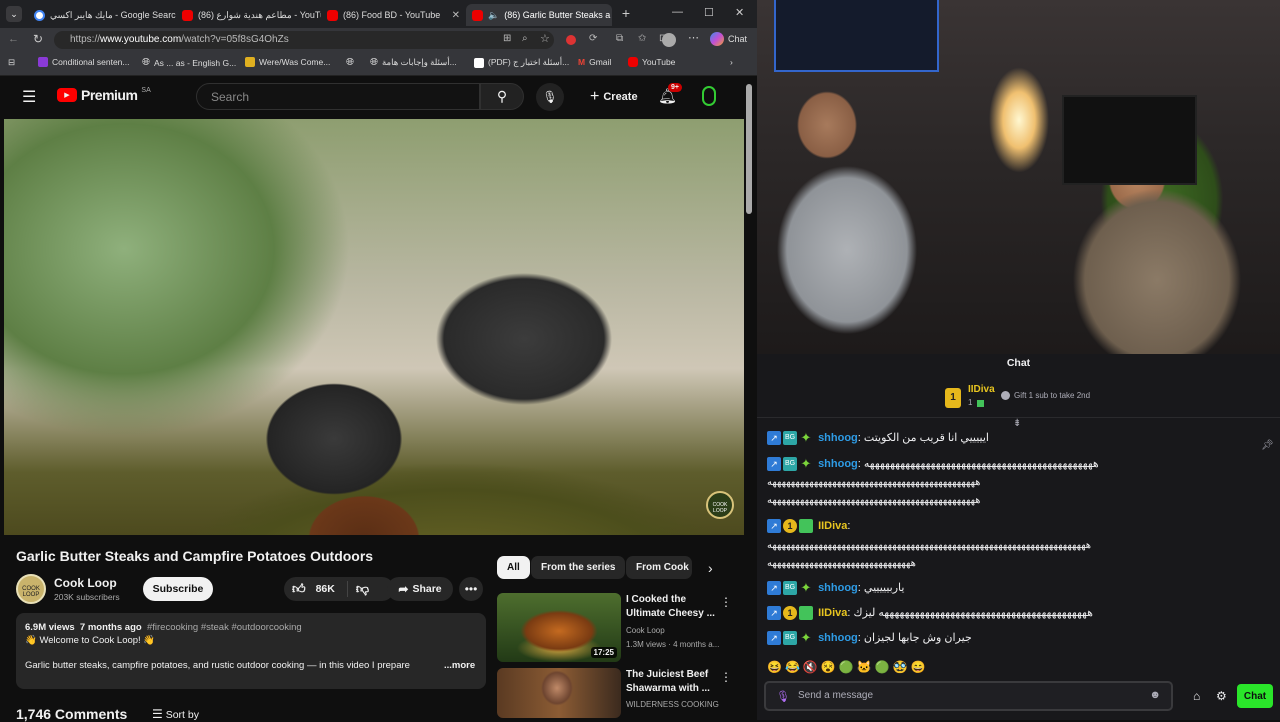 The height and width of the screenshot is (722, 1280). Describe the element at coordinates (953, 398) in the screenshot. I see `rank-badge: 1` at that location.